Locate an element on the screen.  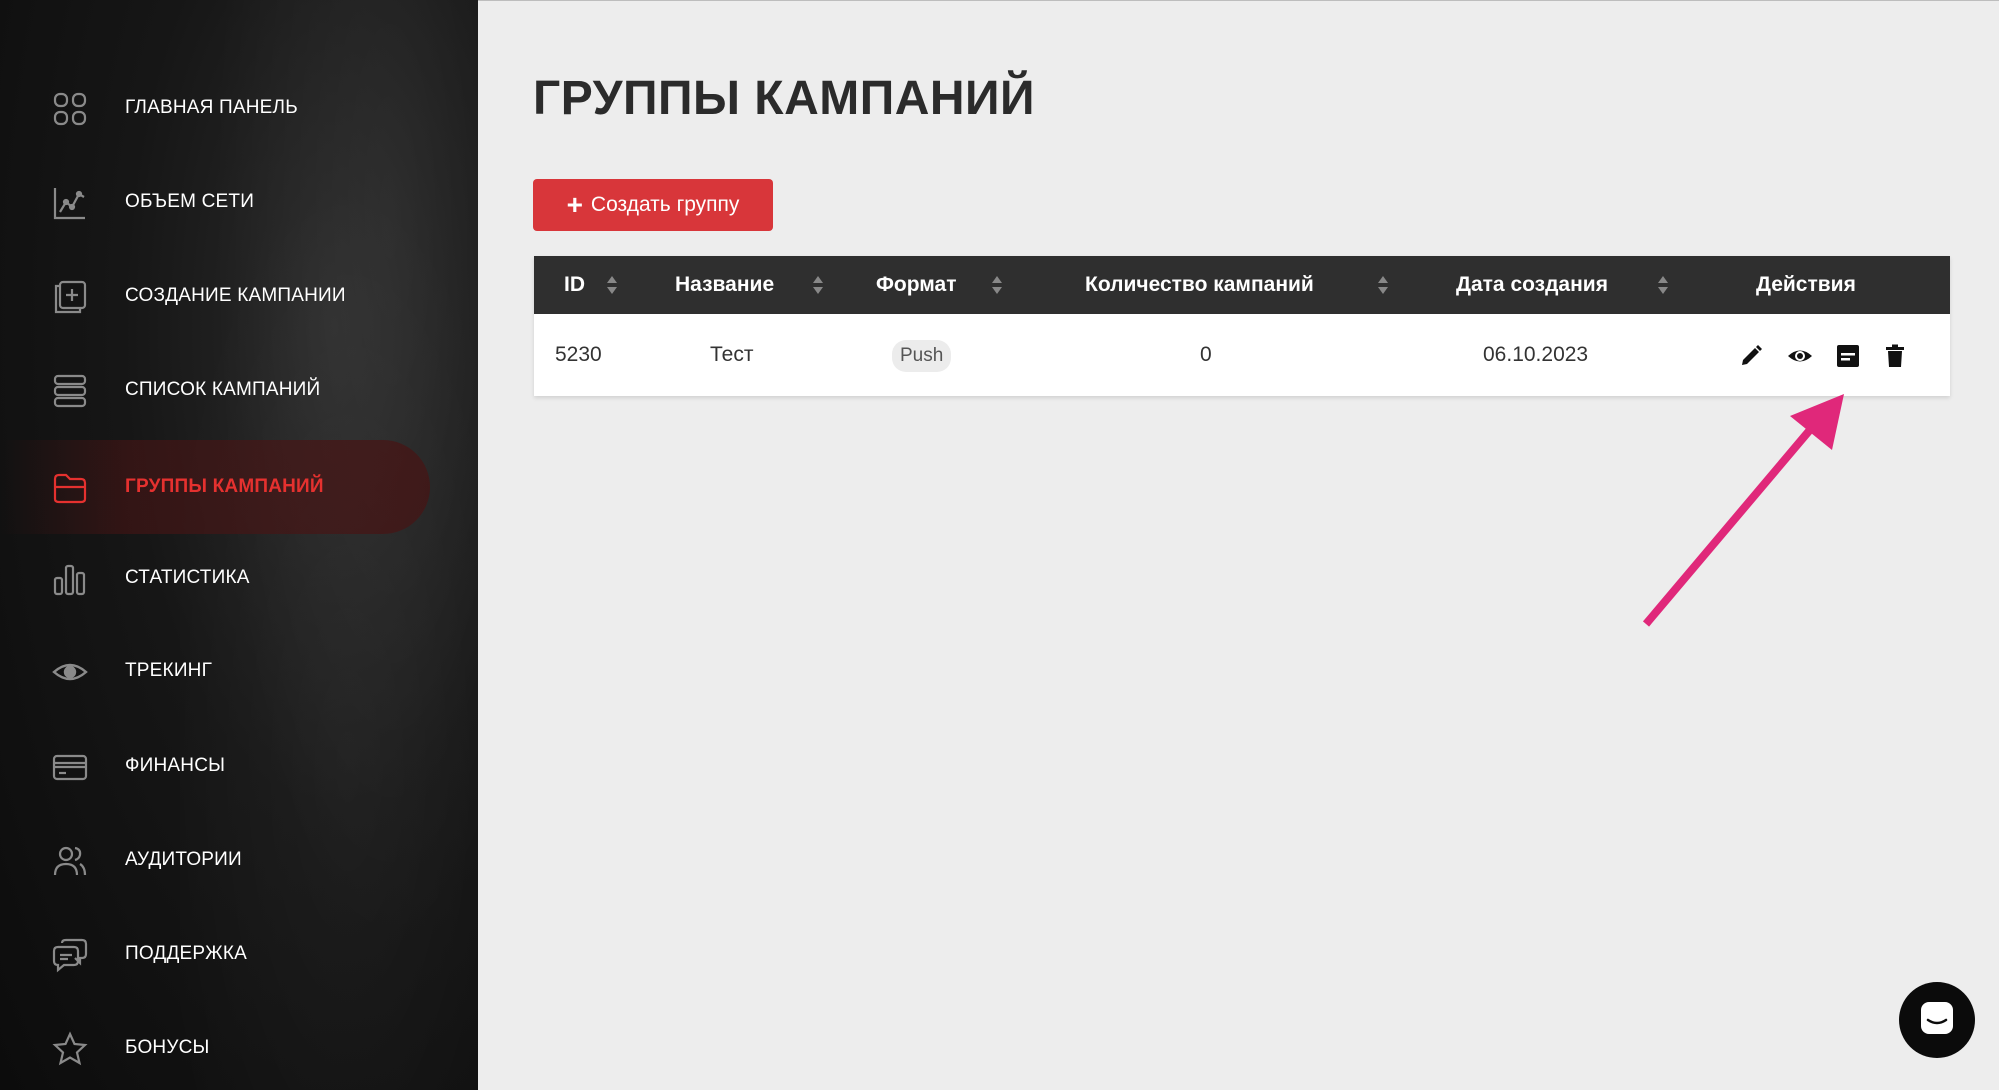
chat-icon is located at coordinates (70, 955).